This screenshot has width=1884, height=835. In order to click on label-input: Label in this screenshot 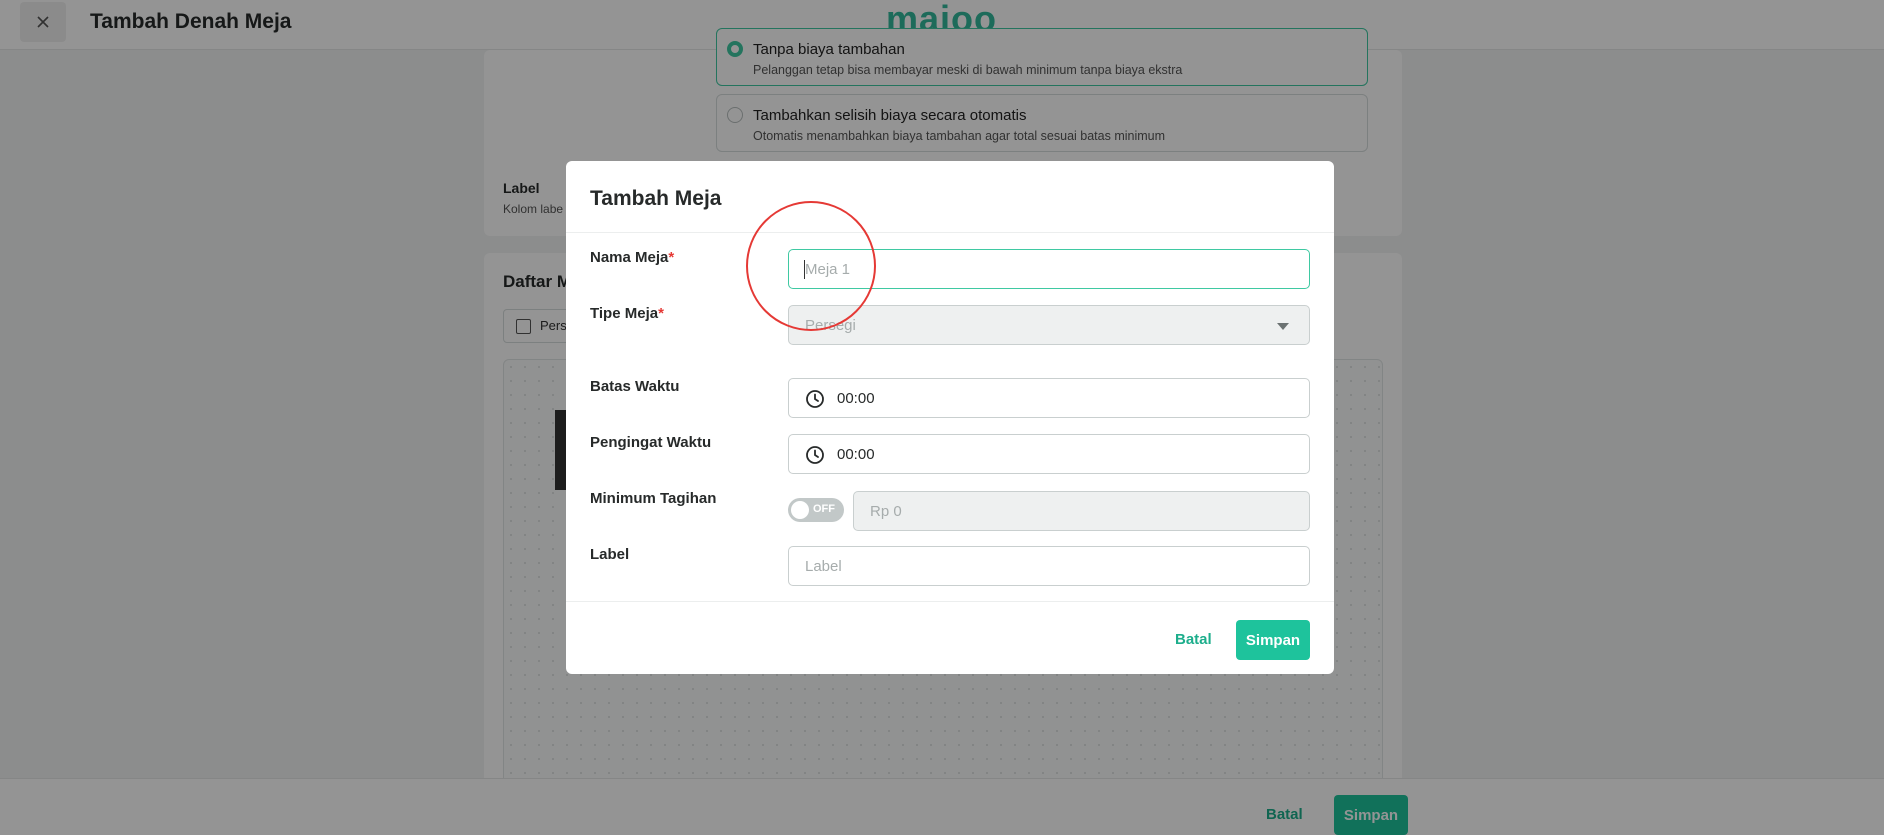, I will do `click(1049, 566)`.